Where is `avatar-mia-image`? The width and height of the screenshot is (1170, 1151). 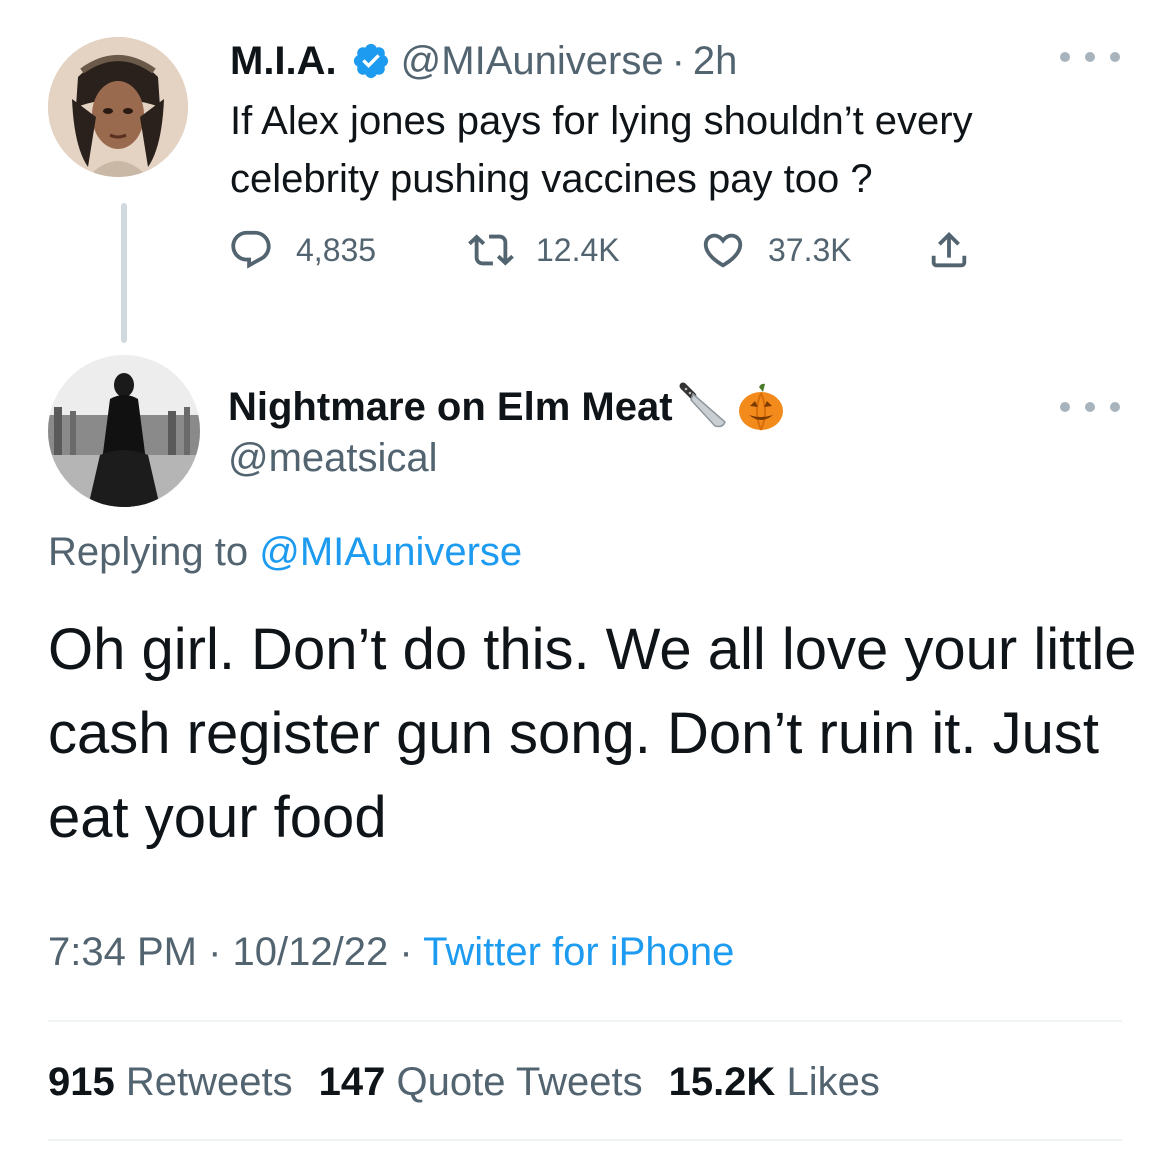 avatar-mia-image is located at coordinates (118, 107).